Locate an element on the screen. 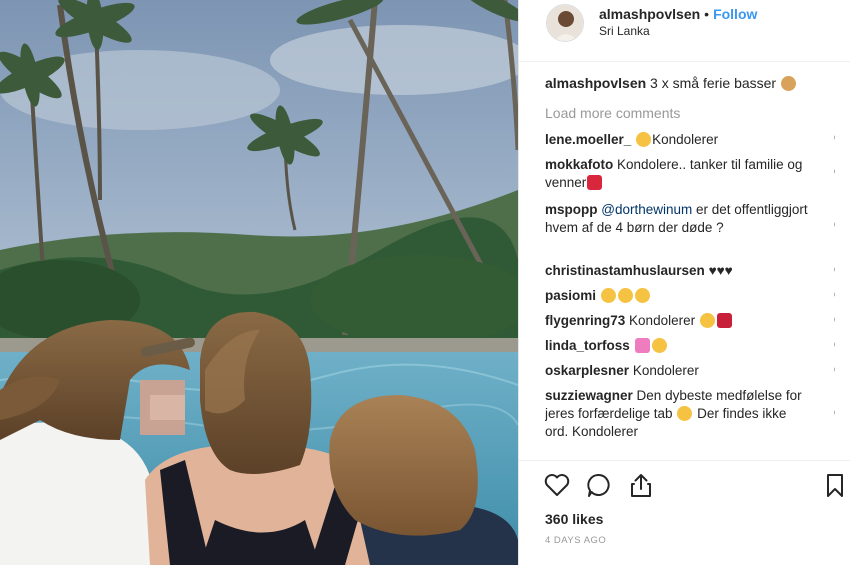  comment-item: christinastamhuslaursen ♥♥♥ is located at coordinates (679, 271).